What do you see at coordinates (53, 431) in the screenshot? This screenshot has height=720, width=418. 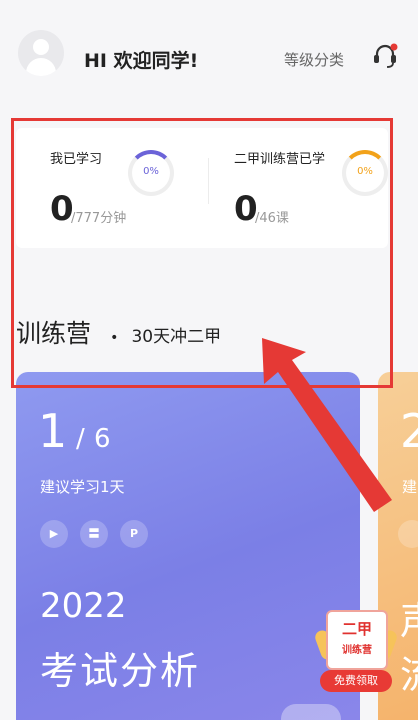 I see `card-index: 1` at bounding box center [53, 431].